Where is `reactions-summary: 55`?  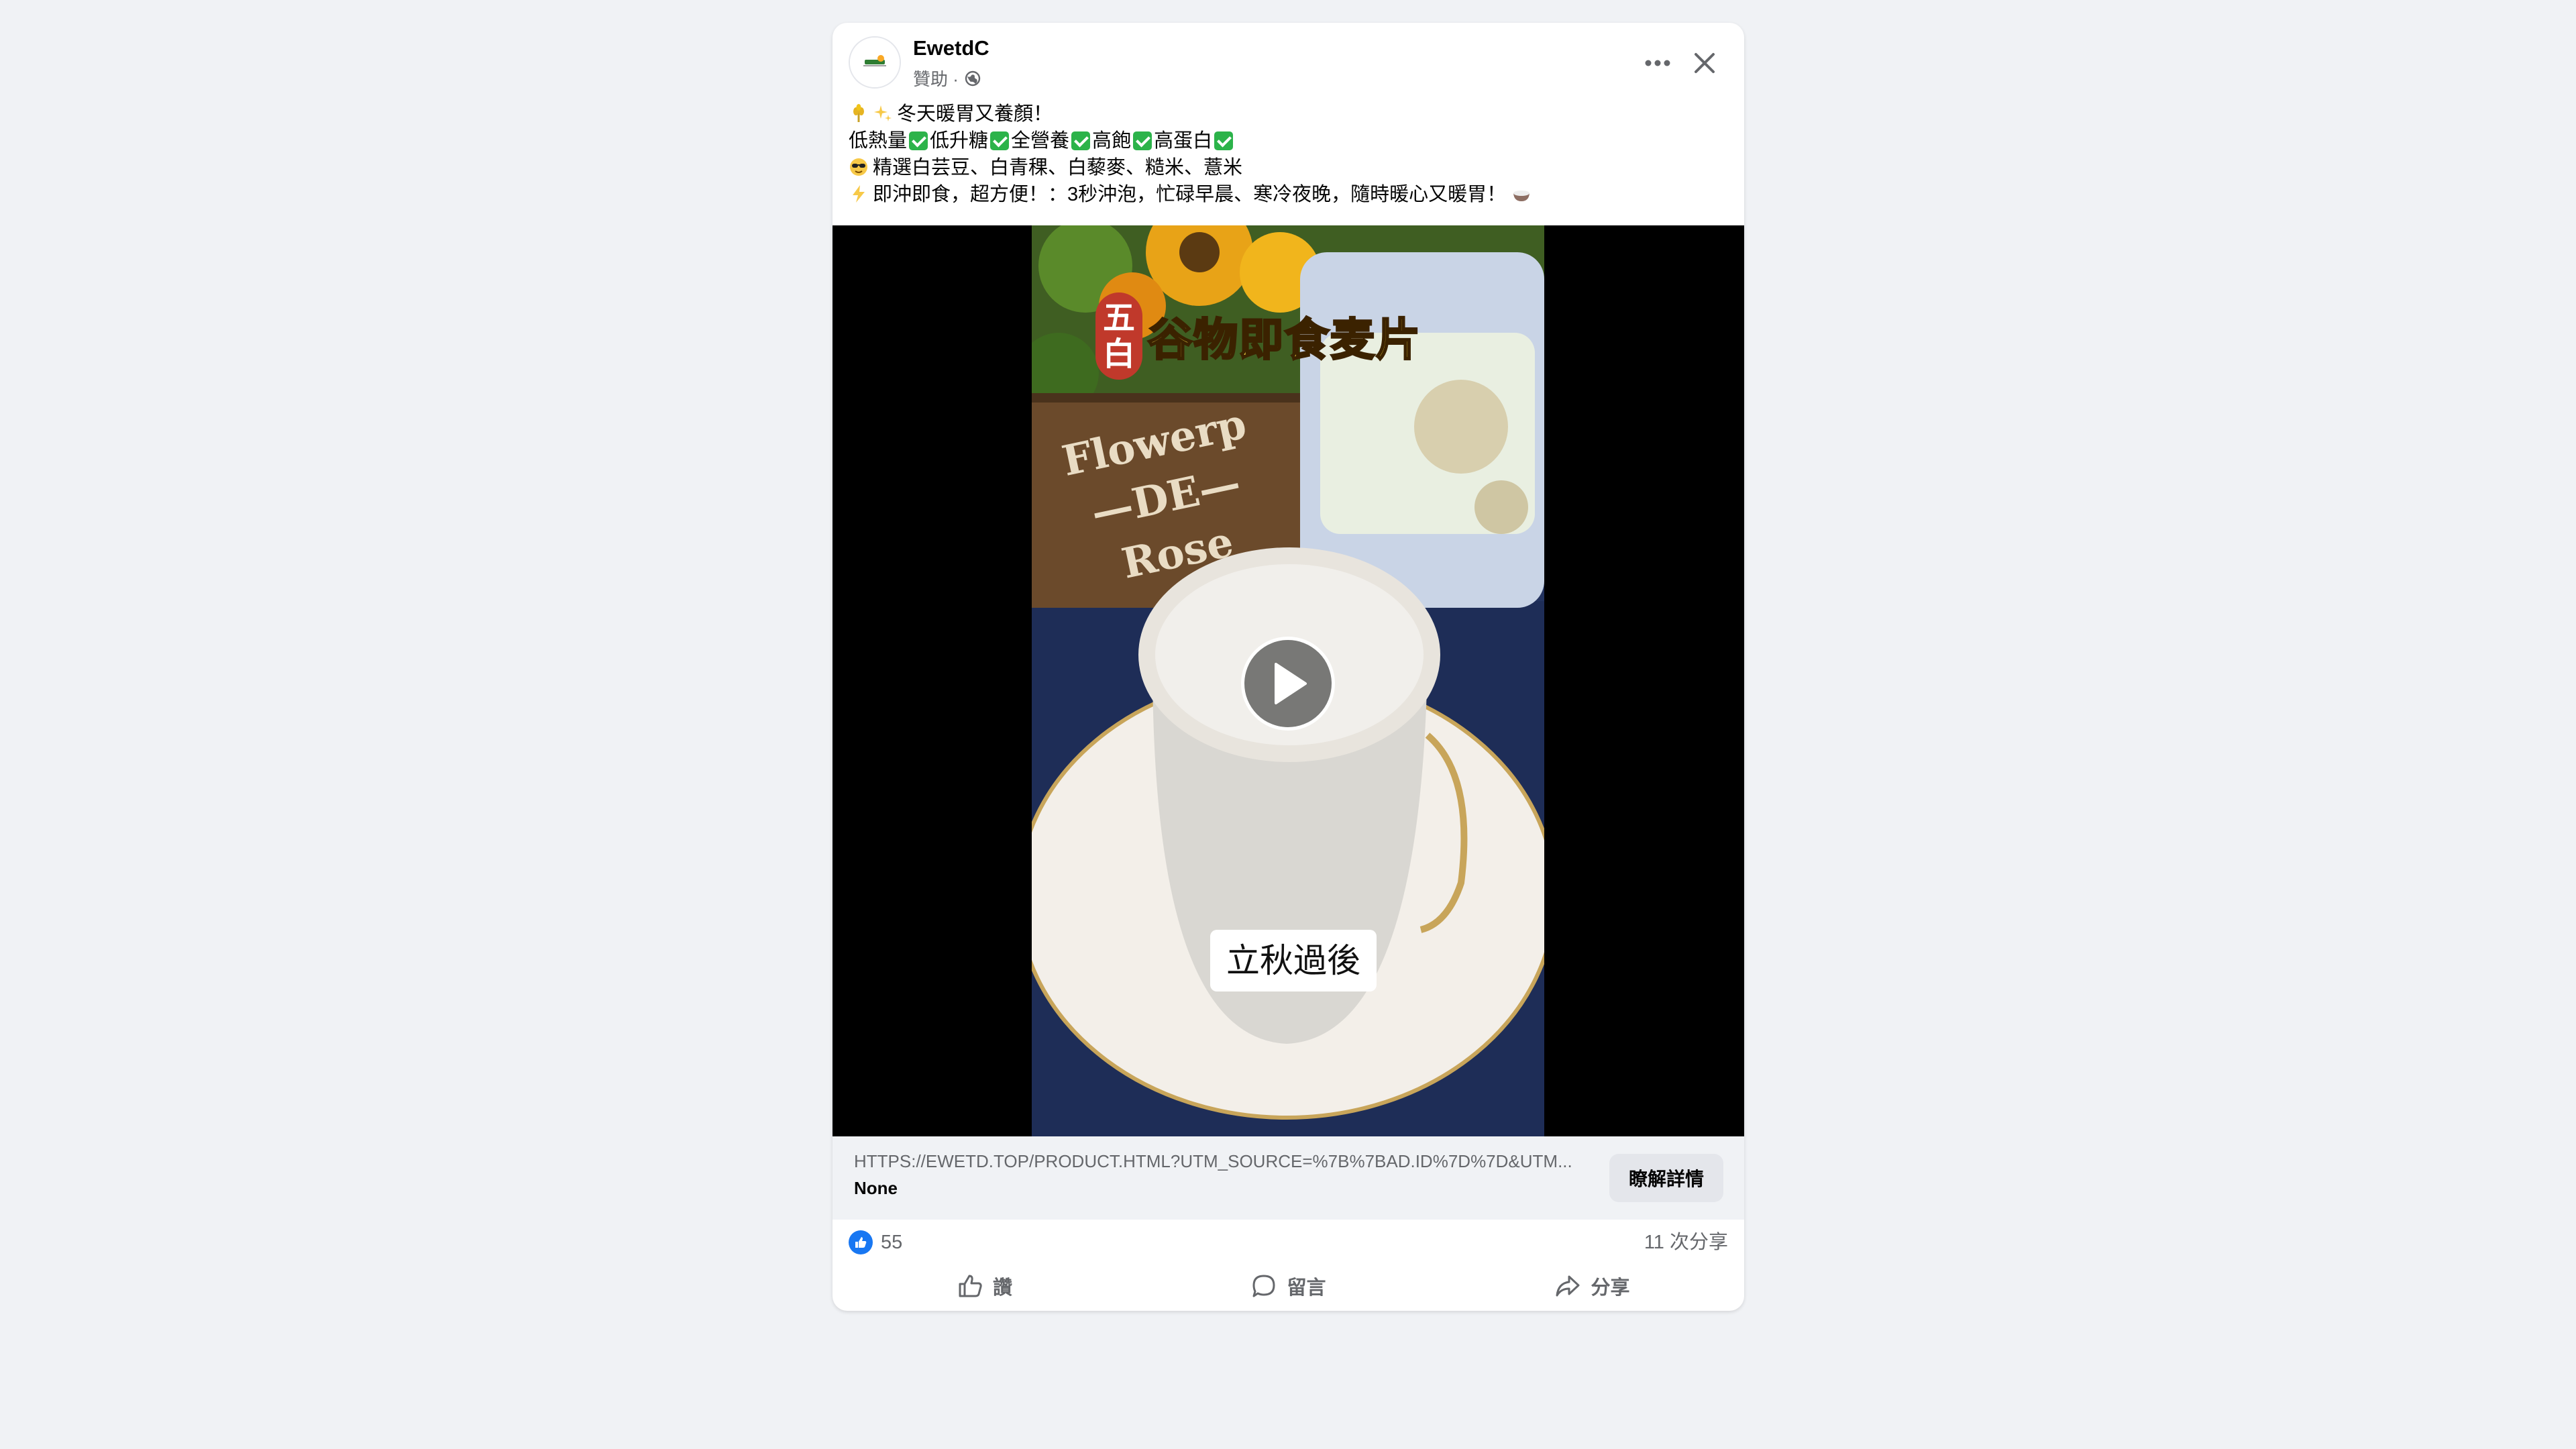 reactions-summary: 55 is located at coordinates (875, 1242).